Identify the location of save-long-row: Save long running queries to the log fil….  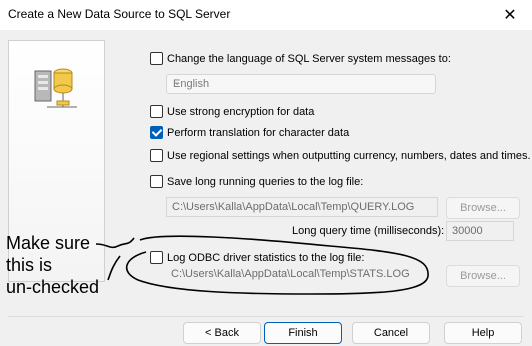
(256, 181).